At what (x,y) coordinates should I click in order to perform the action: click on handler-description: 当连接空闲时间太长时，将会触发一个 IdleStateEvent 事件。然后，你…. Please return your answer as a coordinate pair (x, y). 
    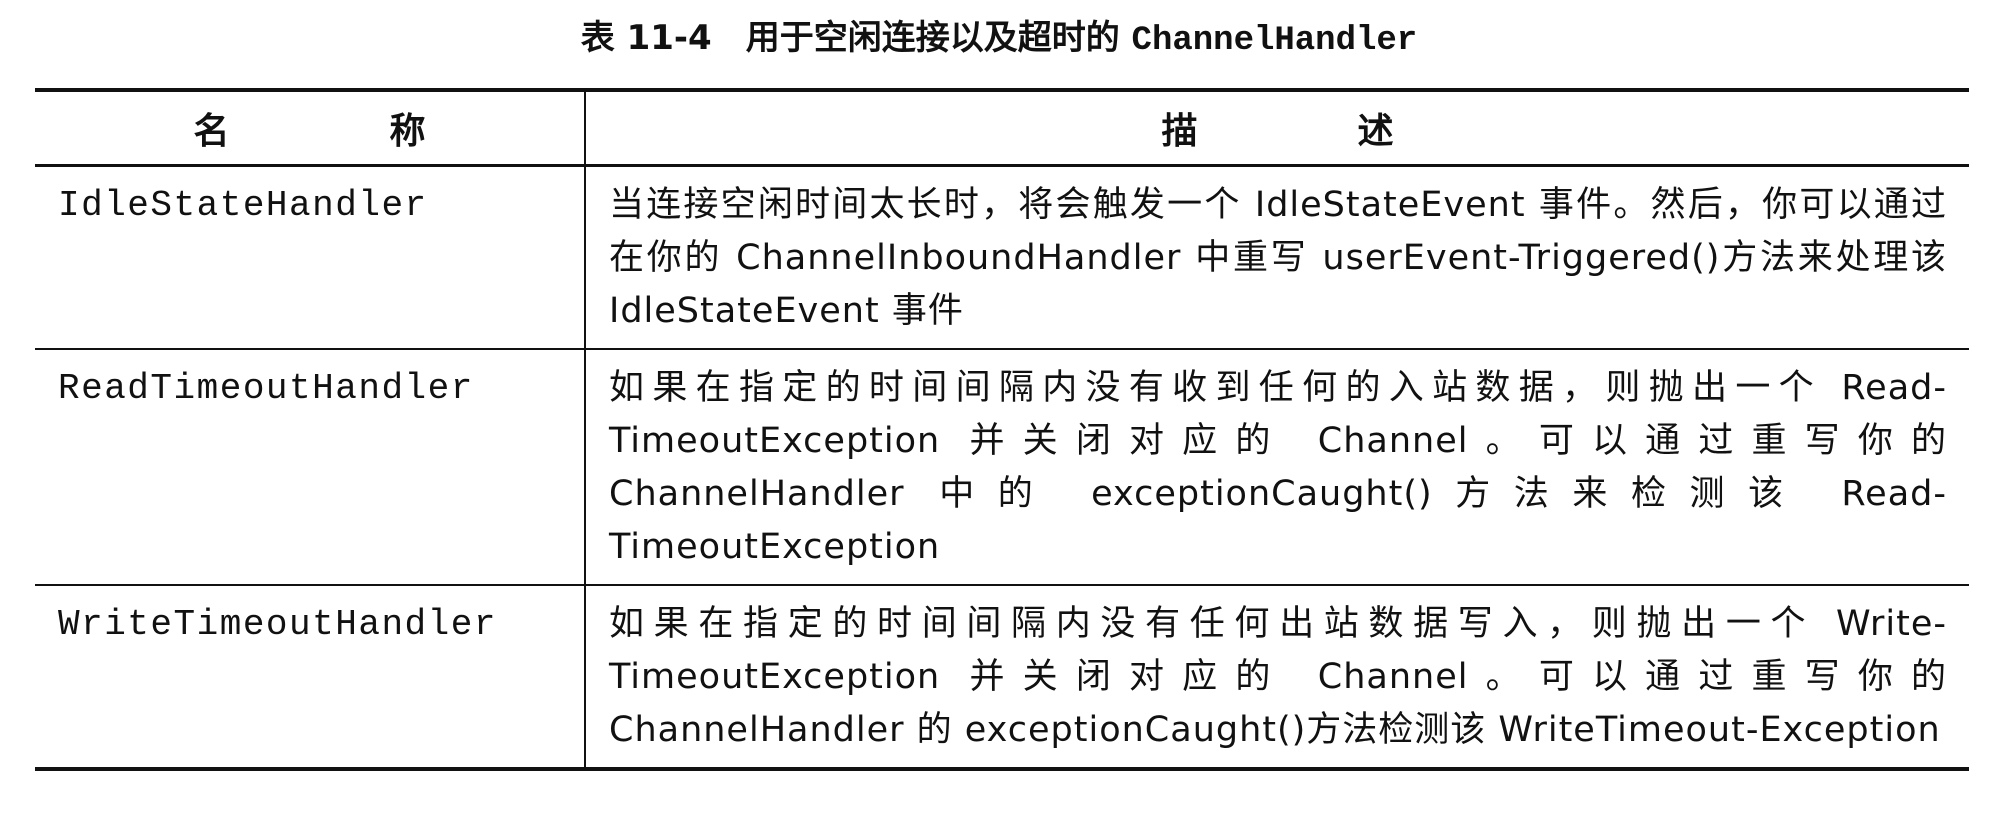
    Looking at the image, I should click on (1278, 258).